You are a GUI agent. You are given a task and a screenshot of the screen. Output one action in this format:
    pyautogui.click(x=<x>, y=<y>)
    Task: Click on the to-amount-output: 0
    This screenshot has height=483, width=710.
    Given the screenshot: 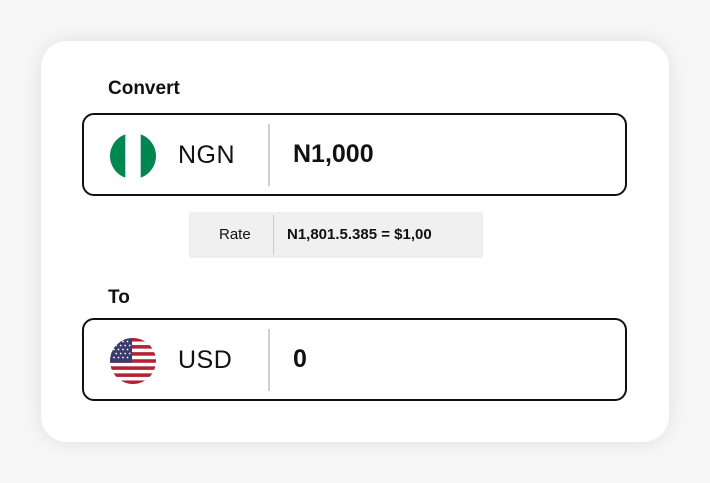 What is the action you would take?
    pyautogui.click(x=300, y=359)
    